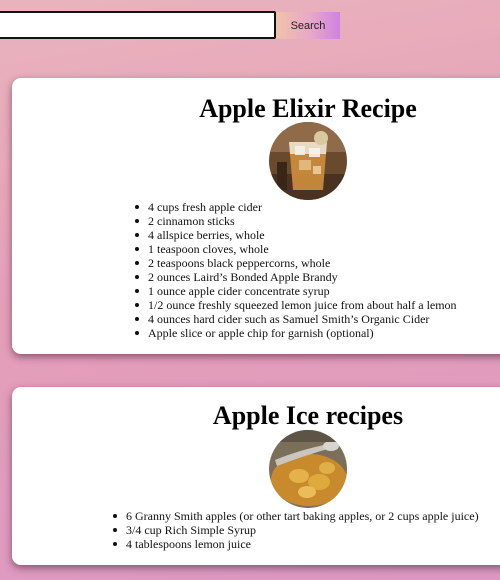 Image resolution: width=500 pixels, height=580 pixels. I want to click on search-button: Search, so click(308, 25).